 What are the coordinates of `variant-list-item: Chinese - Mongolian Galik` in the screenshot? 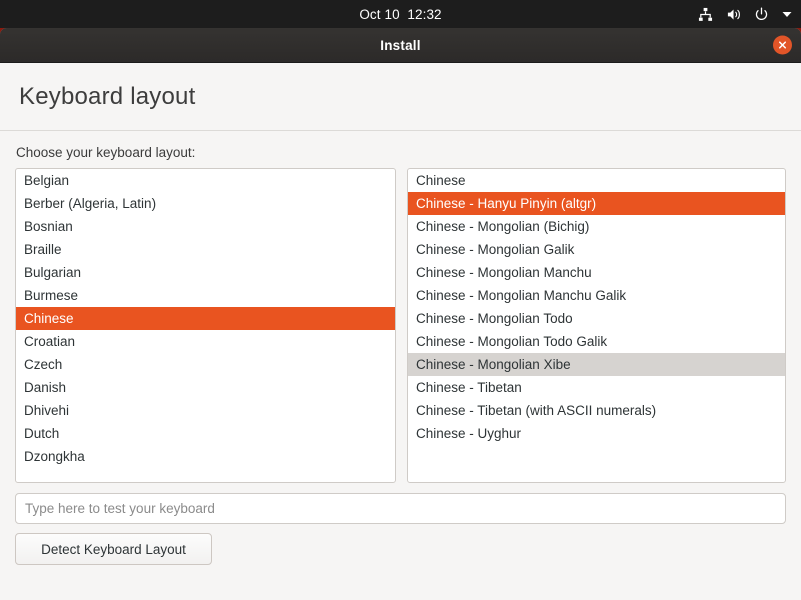 It's located at (596, 249).